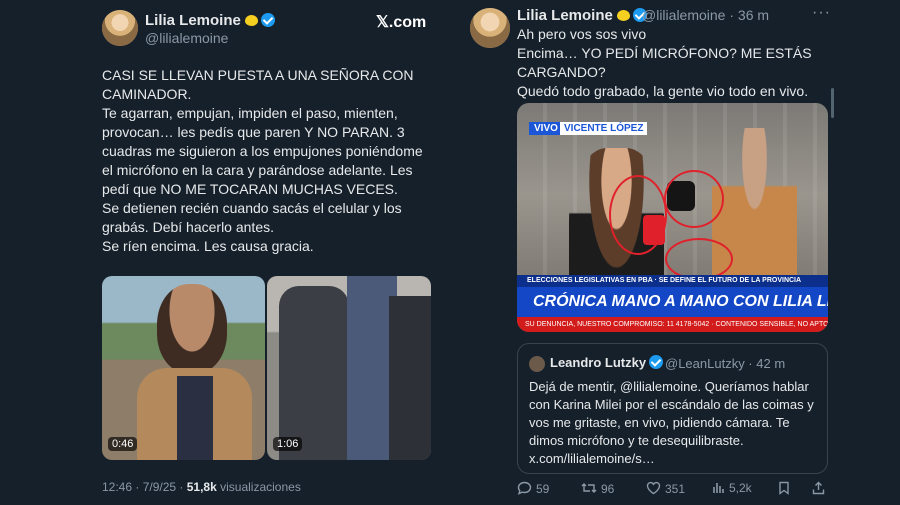 Image resolution: width=900 pixels, height=505 pixels. I want to click on video-duration: 1:06, so click(288, 444).